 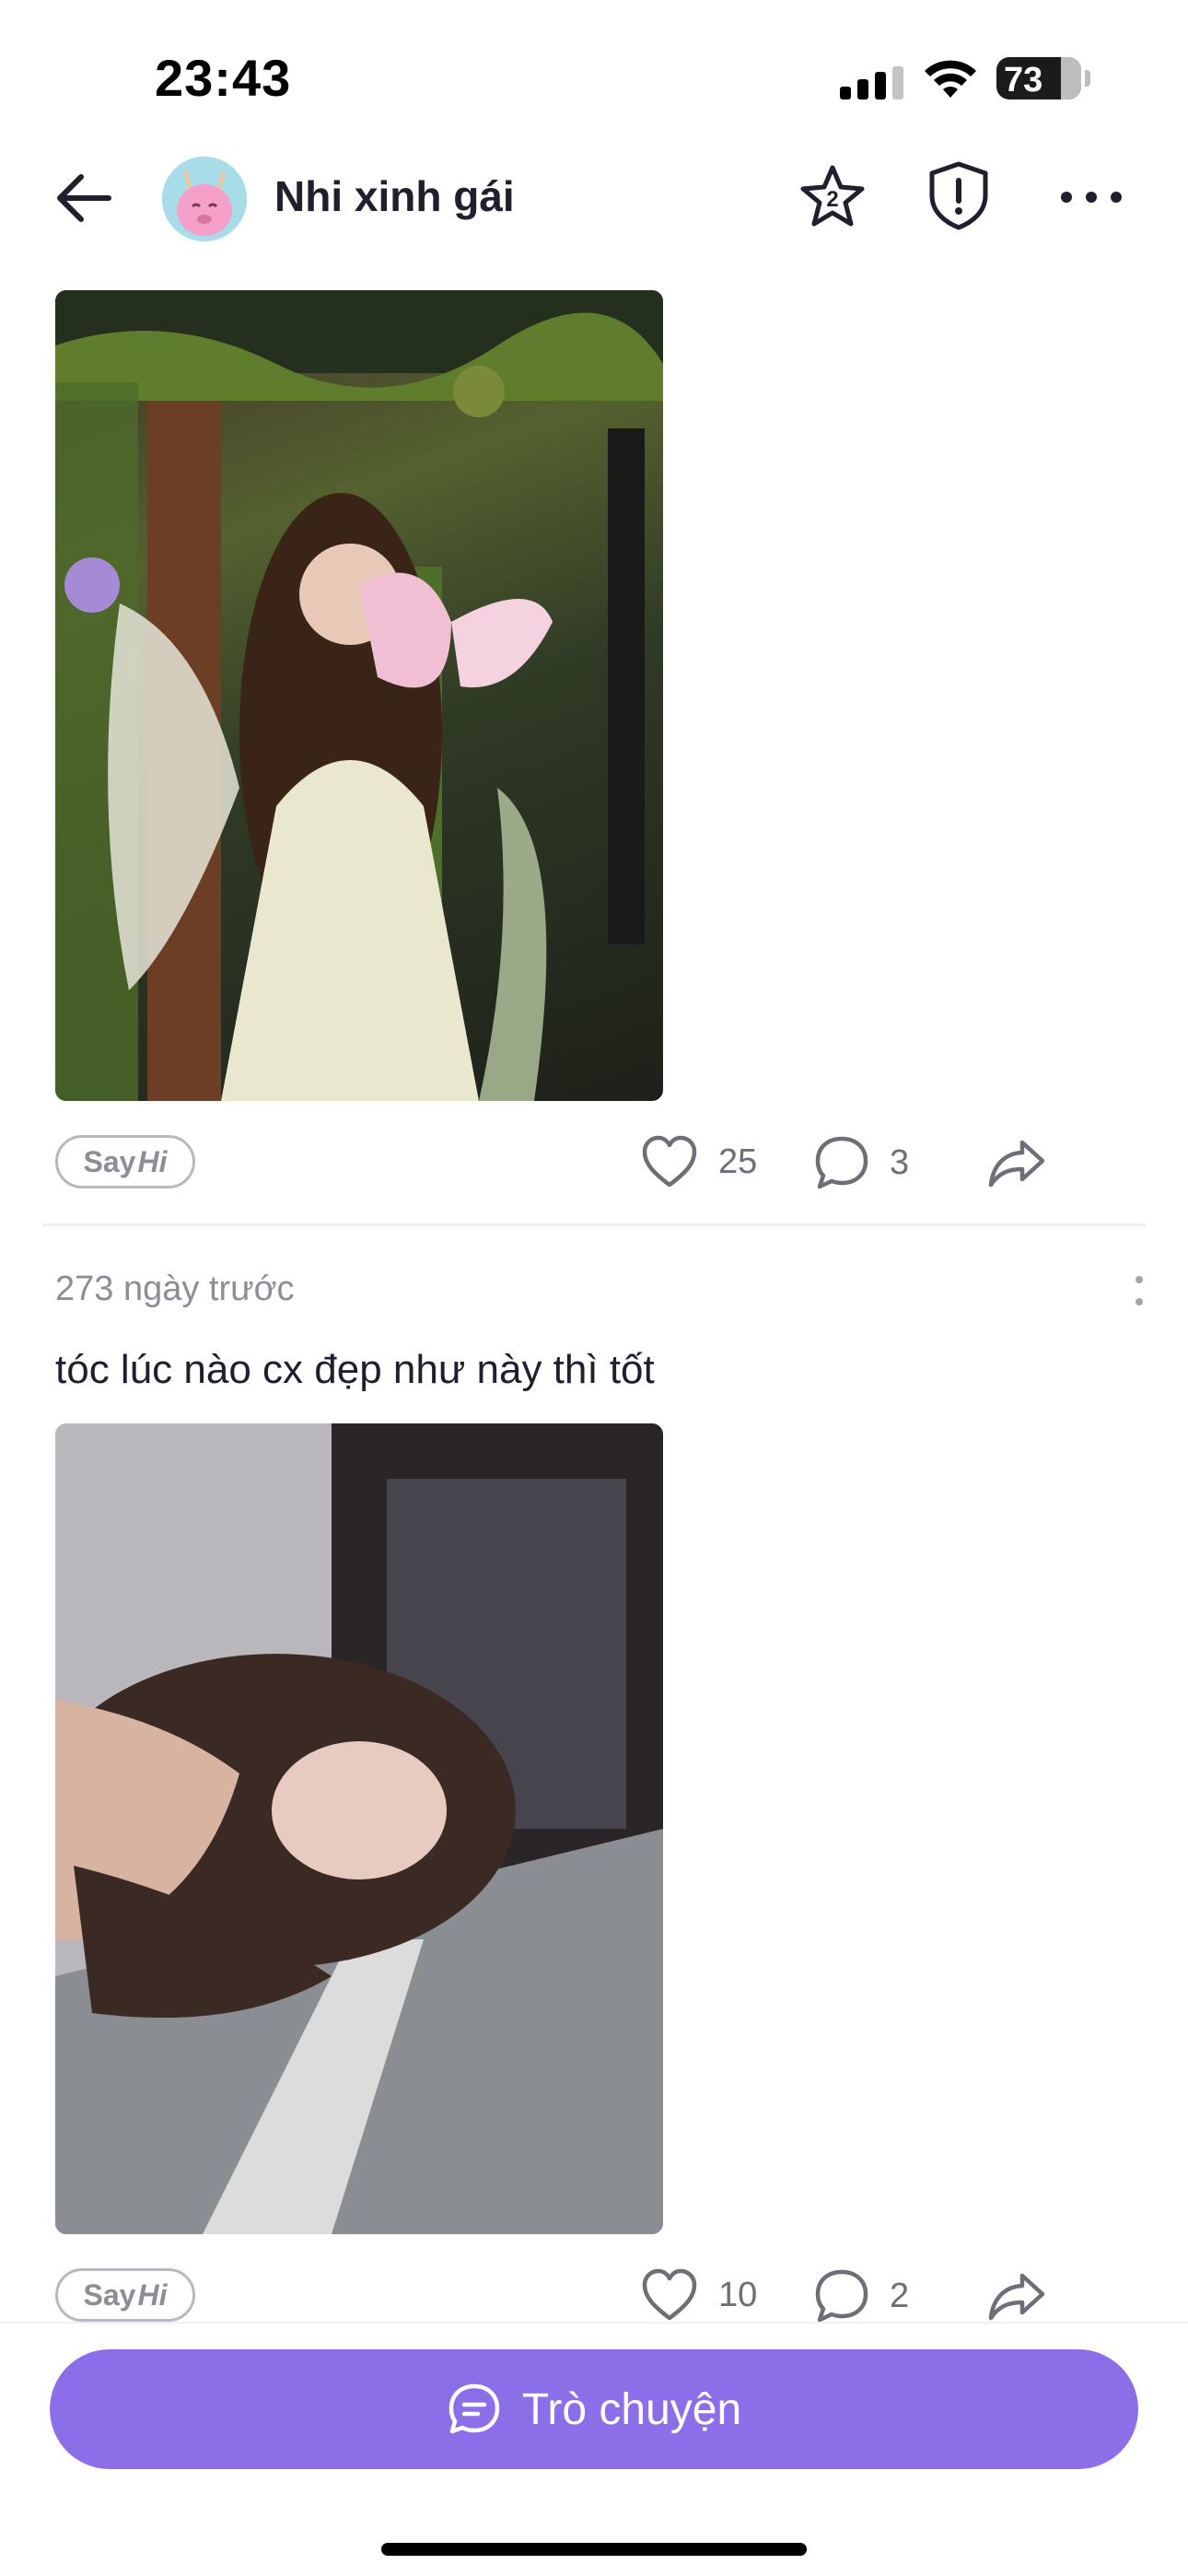 I want to click on comment-button: 3, so click(x=861, y=1162).